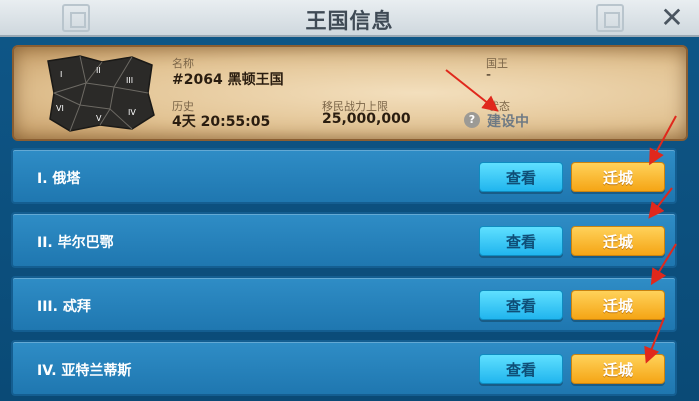 This screenshot has height=401, width=699. Describe the element at coordinates (344, 176) in the screenshot. I see `region-row: I. 俄塔 查看 迁城` at that location.